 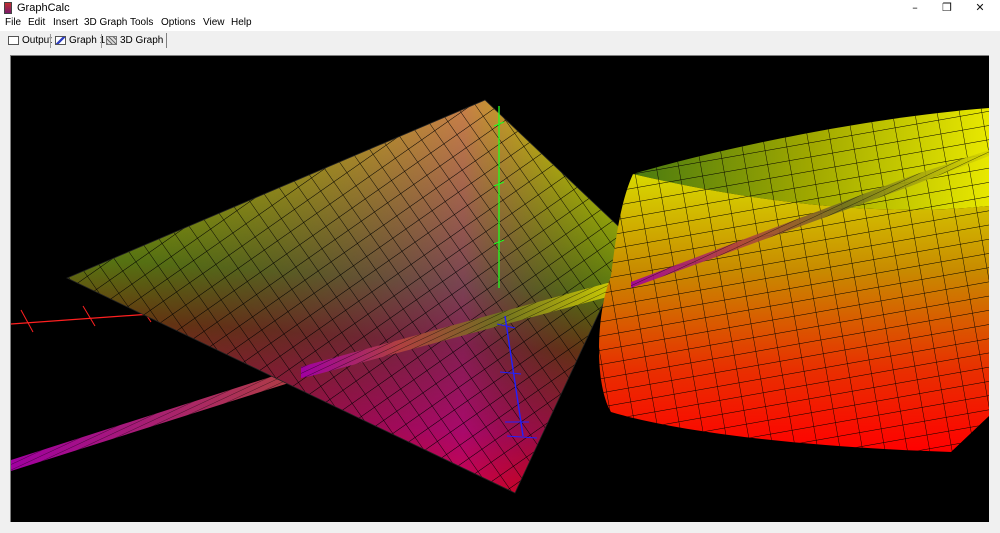 What do you see at coordinates (178, 22) in the screenshot?
I see `menu-options: Options` at bounding box center [178, 22].